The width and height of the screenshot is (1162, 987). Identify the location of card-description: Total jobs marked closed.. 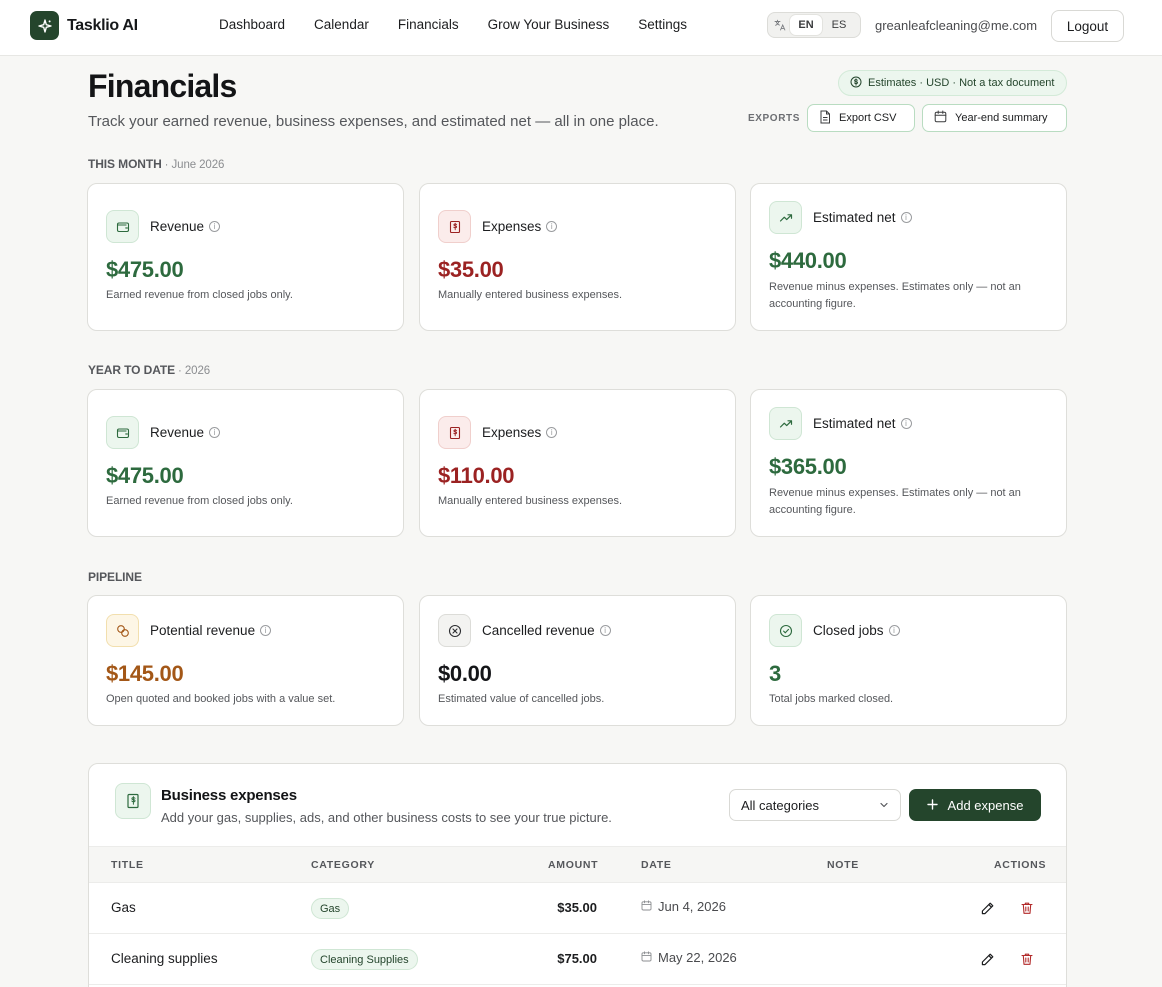
(831, 699).